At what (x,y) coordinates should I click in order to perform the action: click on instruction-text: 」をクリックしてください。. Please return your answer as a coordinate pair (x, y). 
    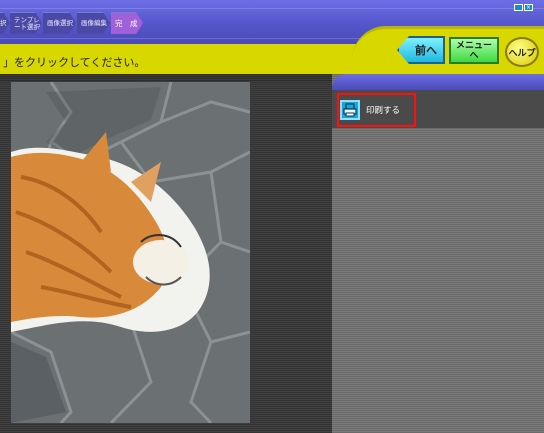
    Looking at the image, I should click on (74, 62).